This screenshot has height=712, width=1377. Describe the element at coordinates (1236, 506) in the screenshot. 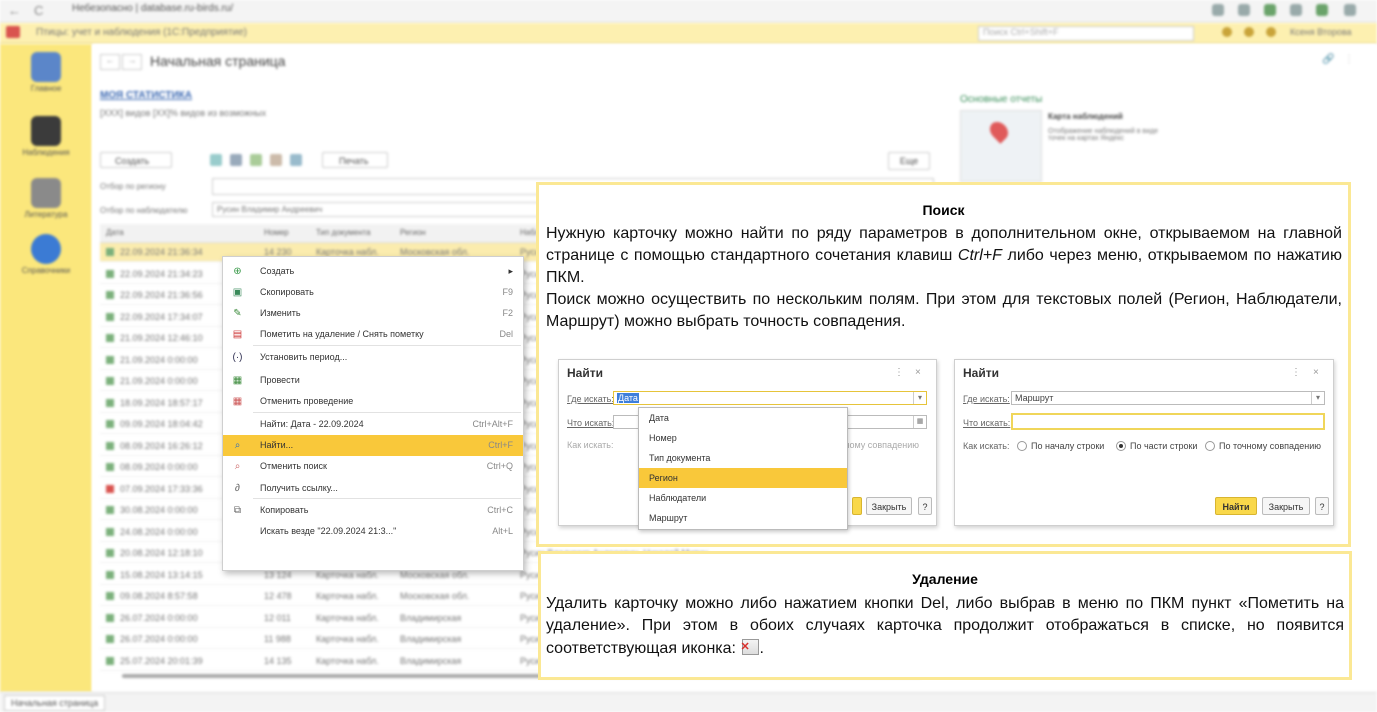

I see `find-button: Найти` at that location.